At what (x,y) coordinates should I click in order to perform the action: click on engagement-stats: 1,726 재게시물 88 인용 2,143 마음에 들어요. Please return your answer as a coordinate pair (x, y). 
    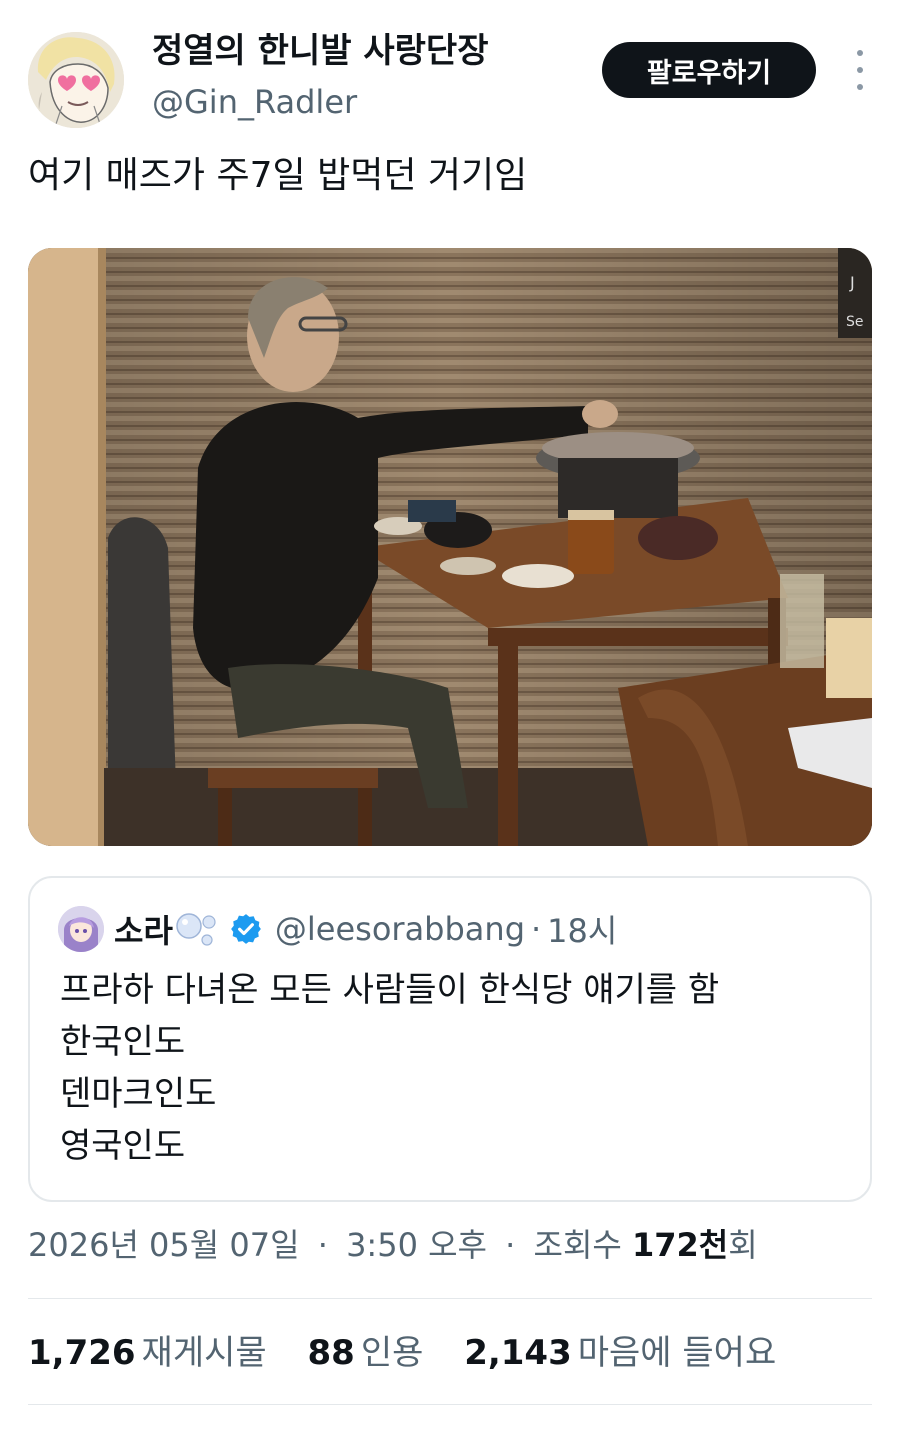
    Looking at the image, I should click on (417, 1353).